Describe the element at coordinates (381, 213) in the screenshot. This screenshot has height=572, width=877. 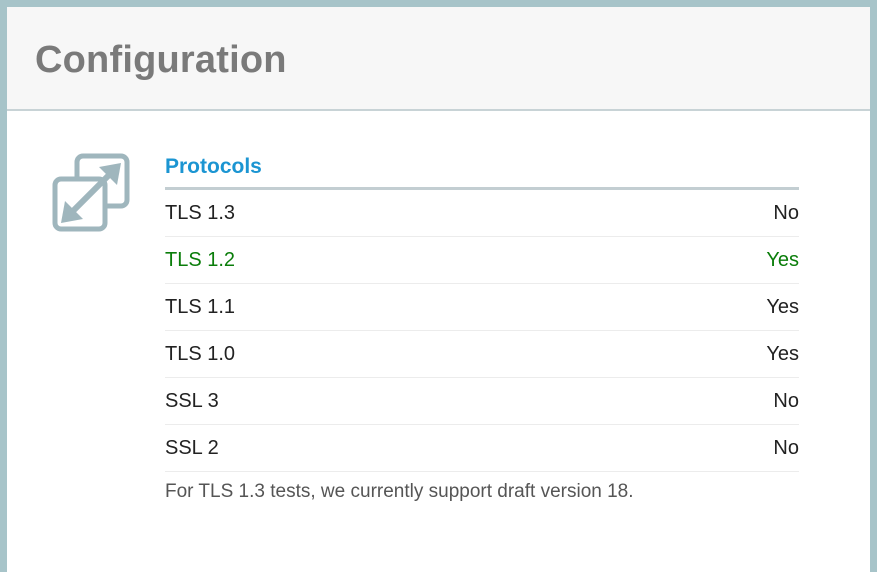
I see `protocol-name: TLS 1.3` at that location.